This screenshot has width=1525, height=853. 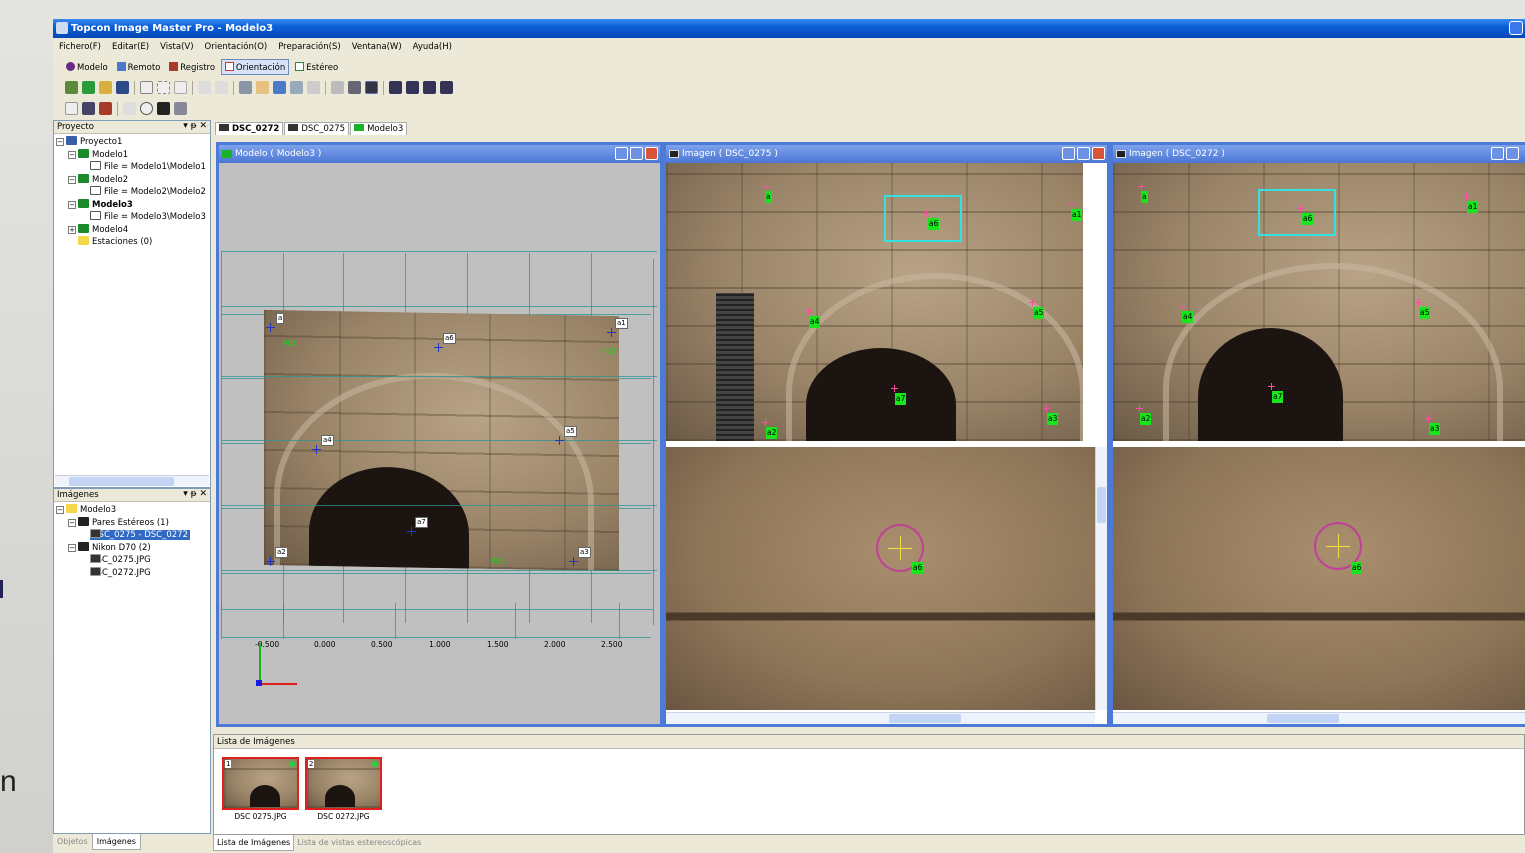 What do you see at coordinates (72, 229) in the screenshot?
I see `expand-icon: +` at bounding box center [72, 229].